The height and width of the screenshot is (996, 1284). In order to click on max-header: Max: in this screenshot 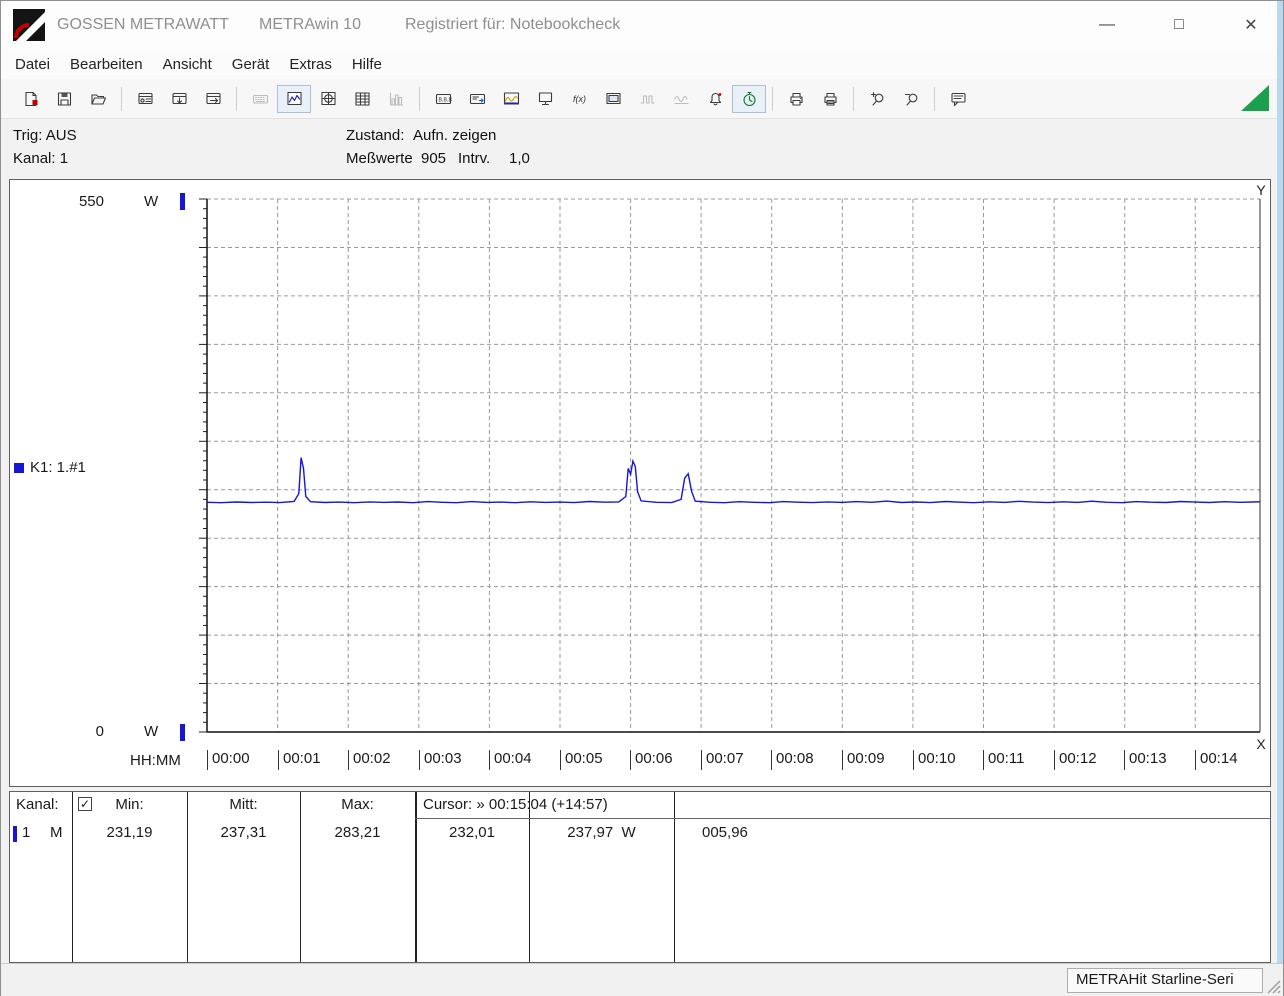, I will do `click(357, 804)`.